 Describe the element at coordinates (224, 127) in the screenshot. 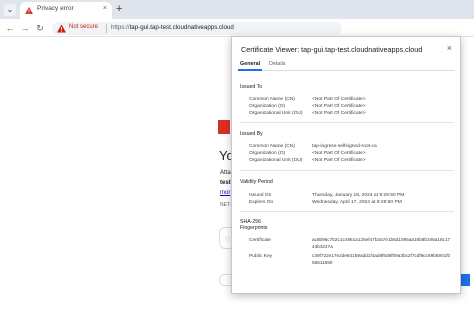

I see `lock-error-icon` at that location.